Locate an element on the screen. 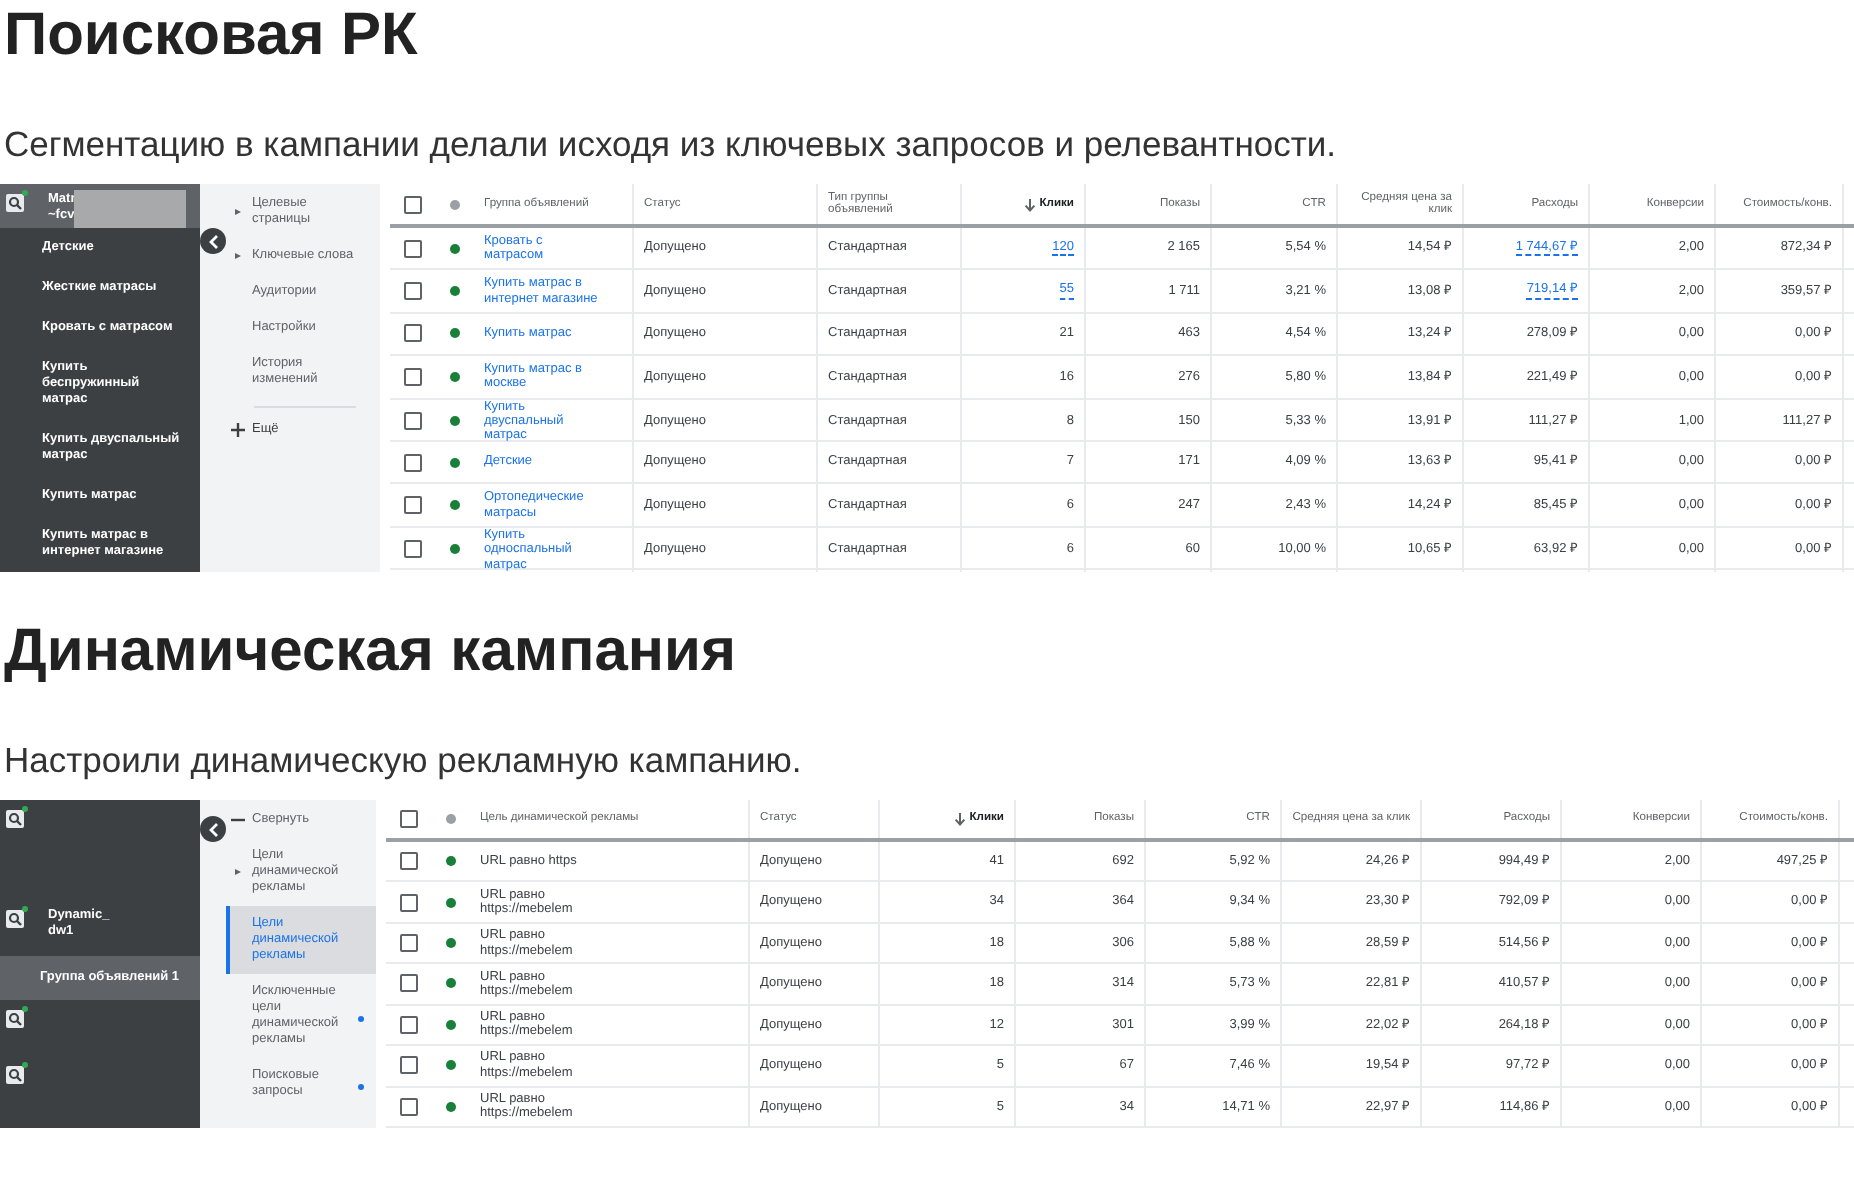  paragraph: Настроили динамическую рекламную кампанию. is located at coordinates (404, 761).